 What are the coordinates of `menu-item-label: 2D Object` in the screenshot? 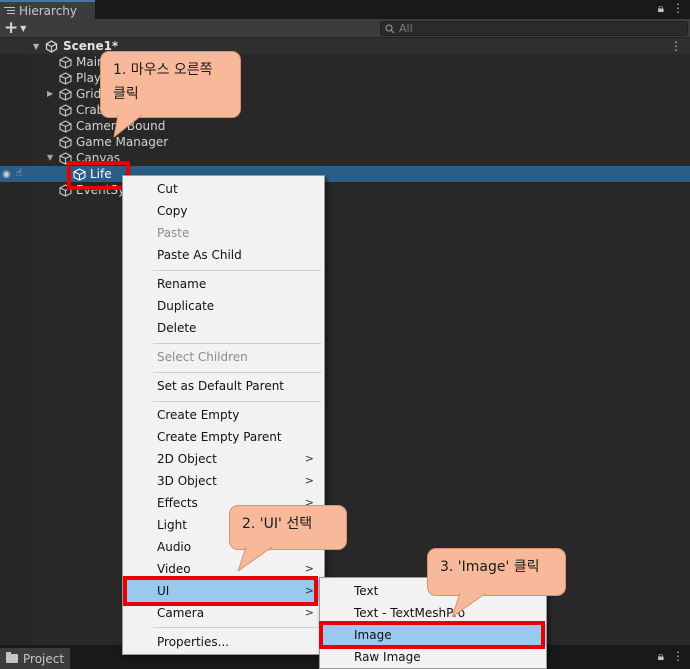 It's located at (187, 459).